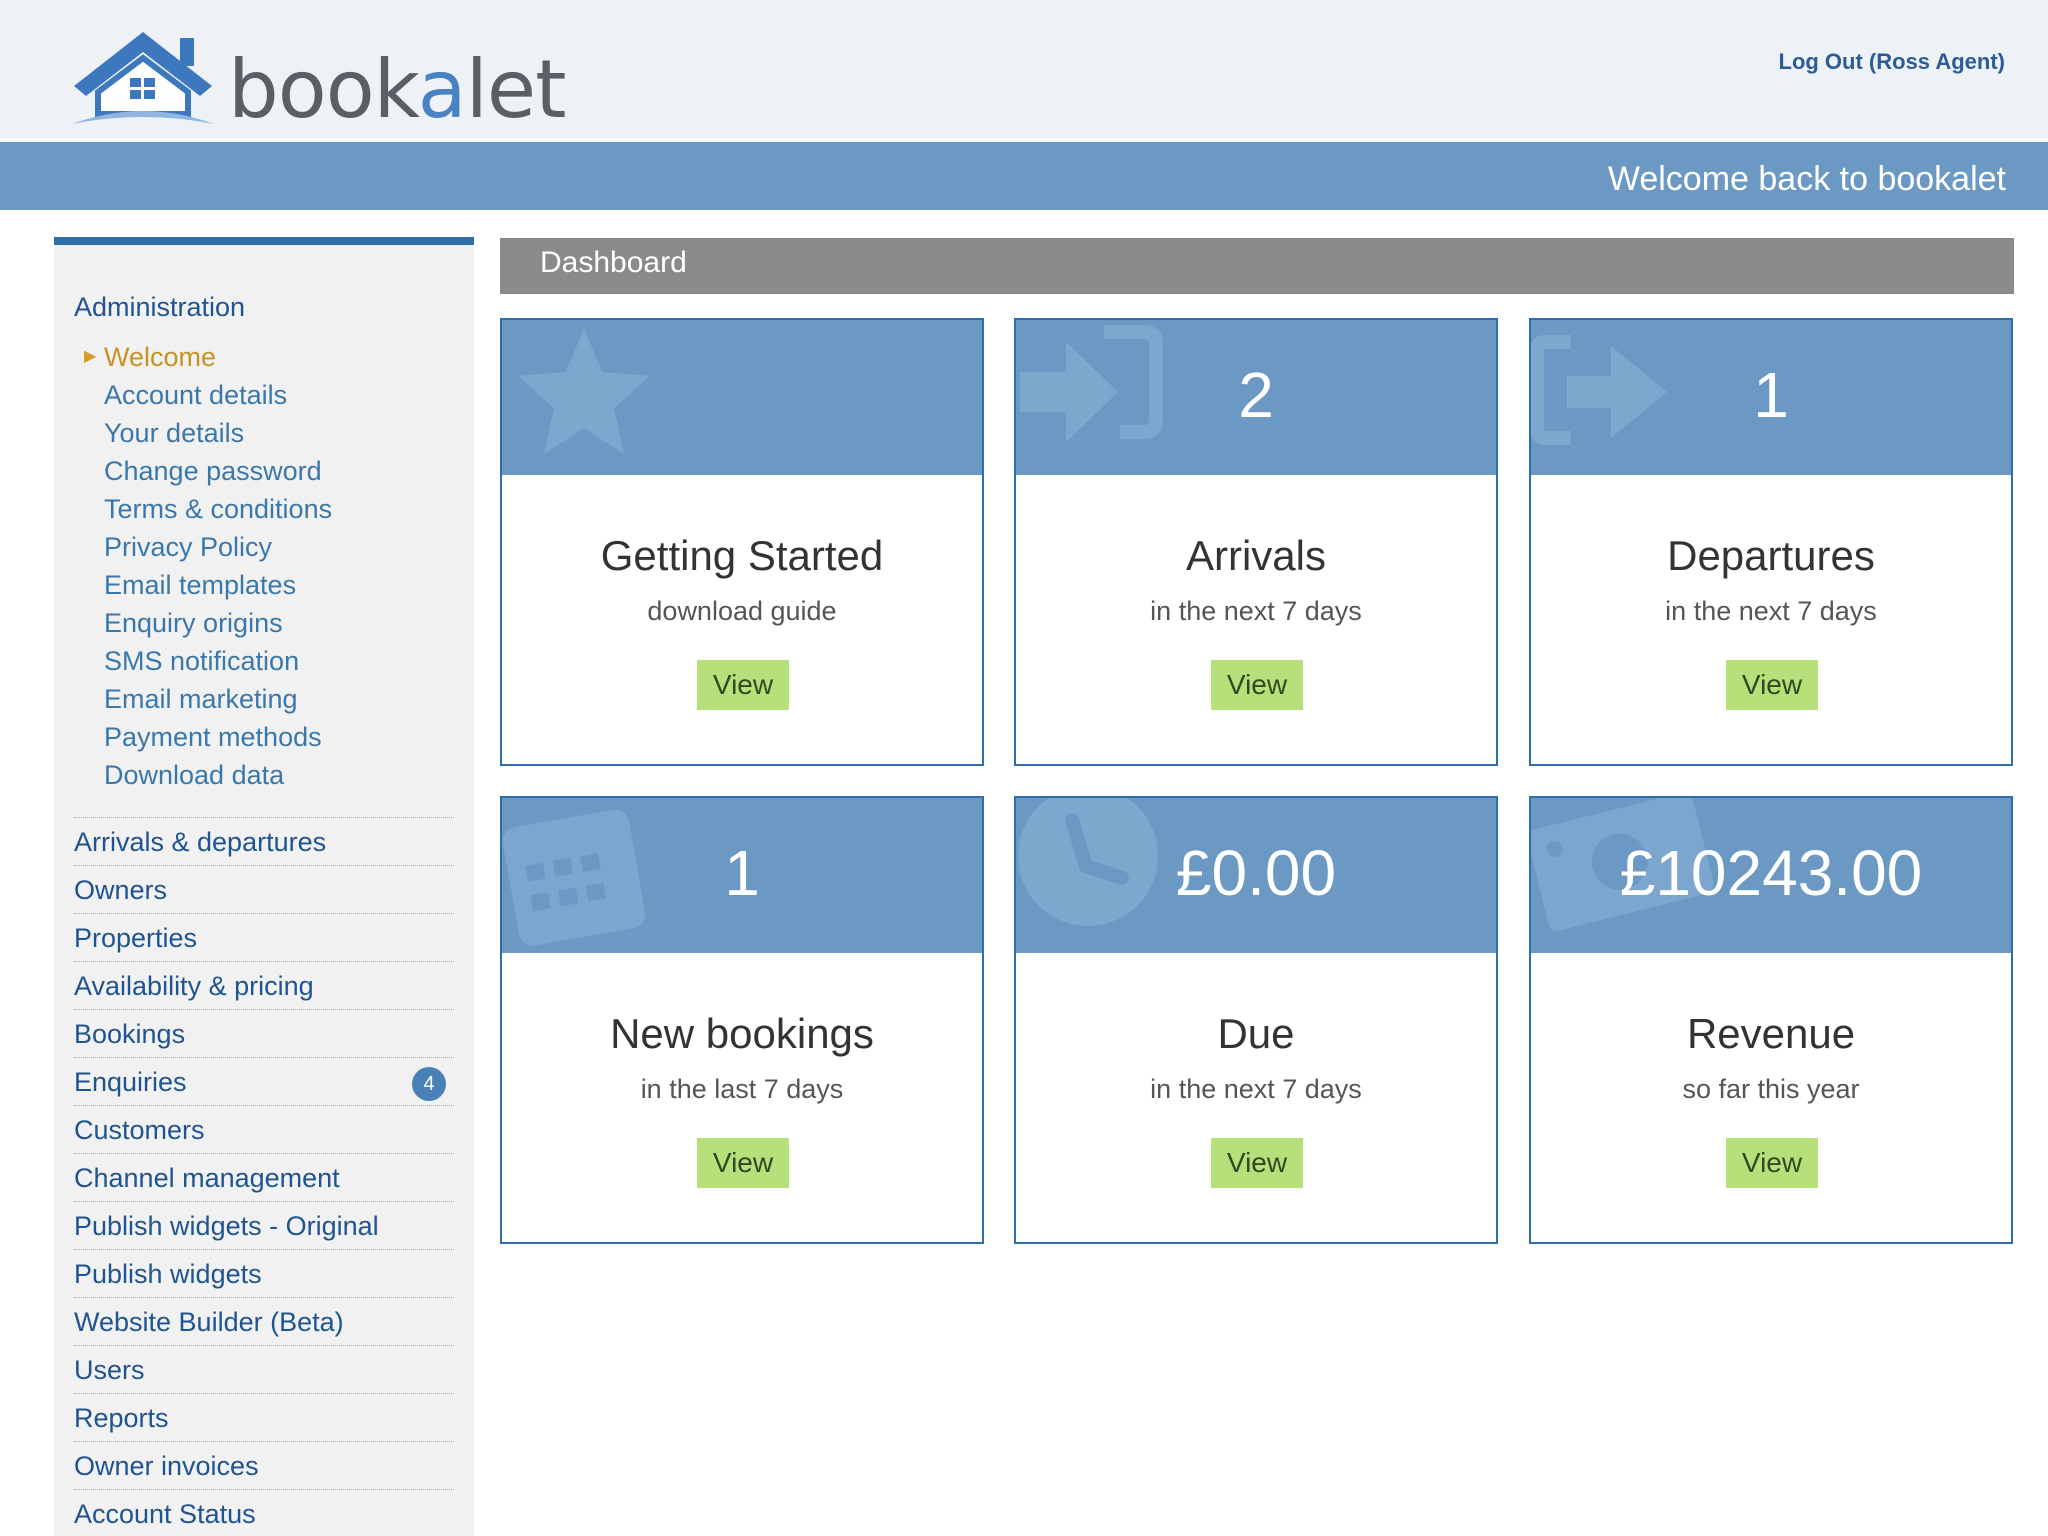  What do you see at coordinates (742, 1033) in the screenshot?
I see `card-title: New bookings` at bounding box center [742, 1033].